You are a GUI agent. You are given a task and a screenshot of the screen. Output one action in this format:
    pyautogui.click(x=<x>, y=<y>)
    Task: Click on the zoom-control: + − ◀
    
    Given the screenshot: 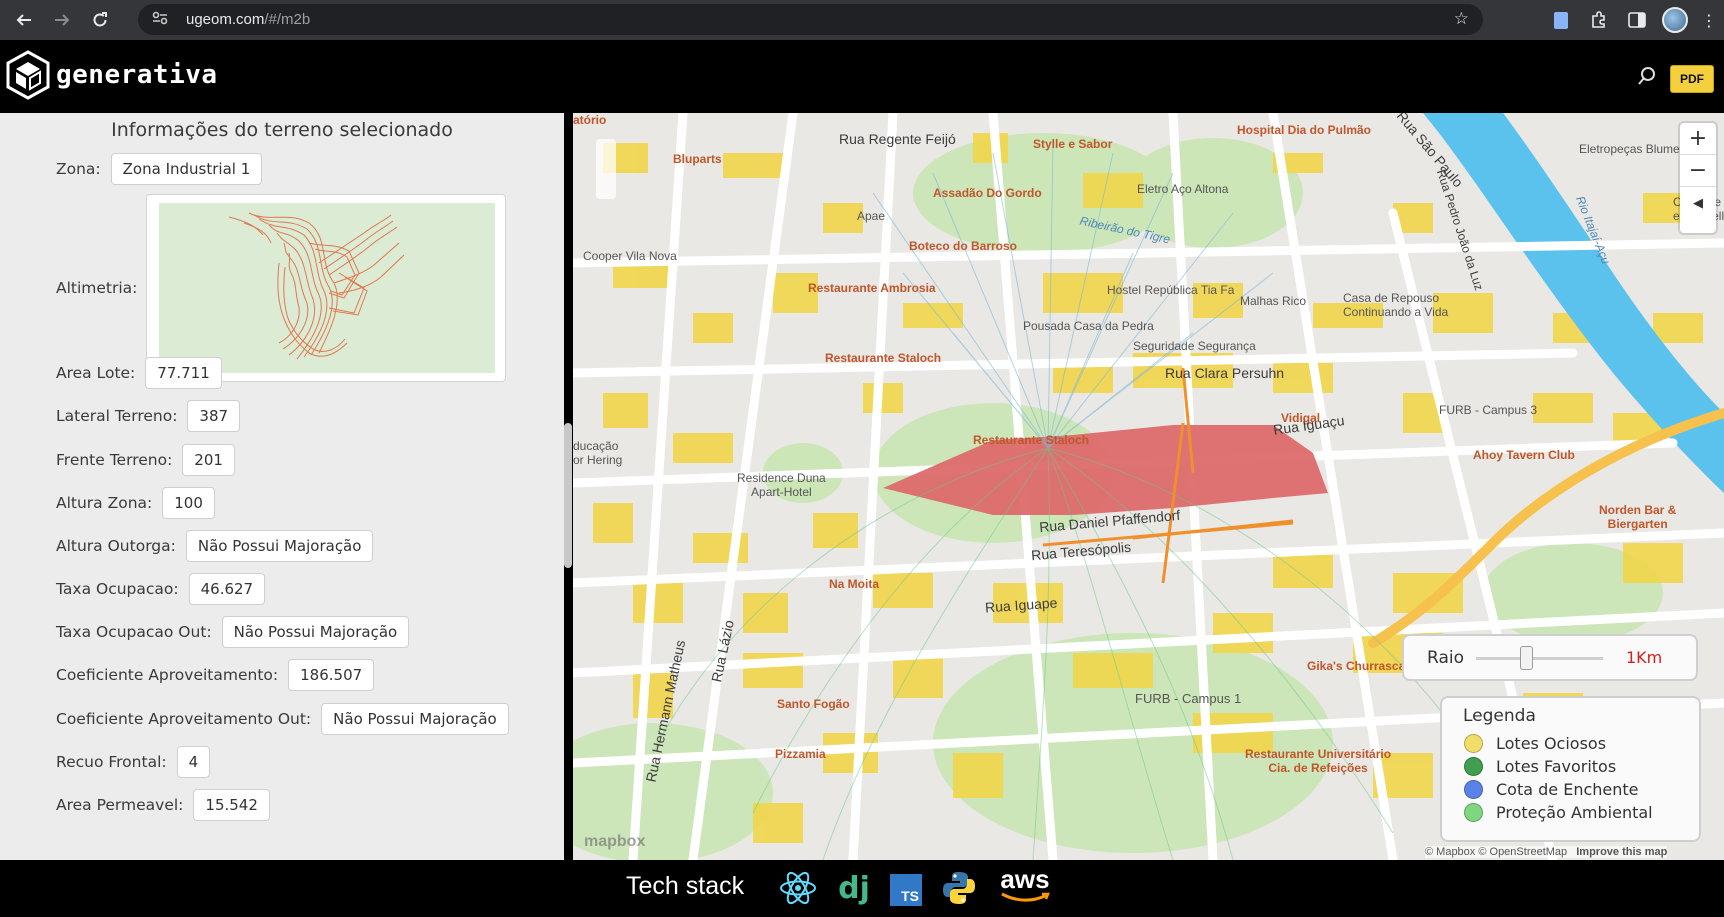 What is the action you would take?
    pyautogui.click(x=1698, y=178)
    